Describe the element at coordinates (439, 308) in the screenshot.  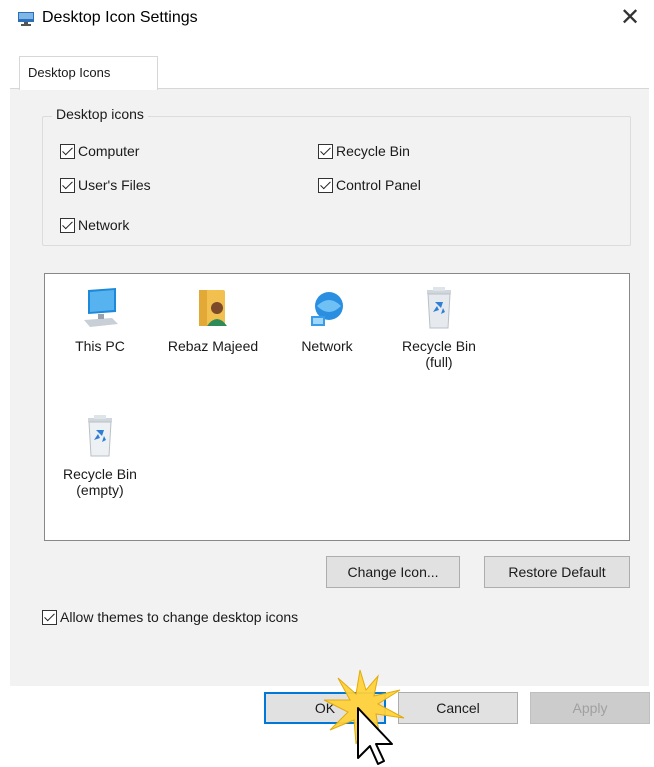
I see `recycle-bin-full-icon` at that location.